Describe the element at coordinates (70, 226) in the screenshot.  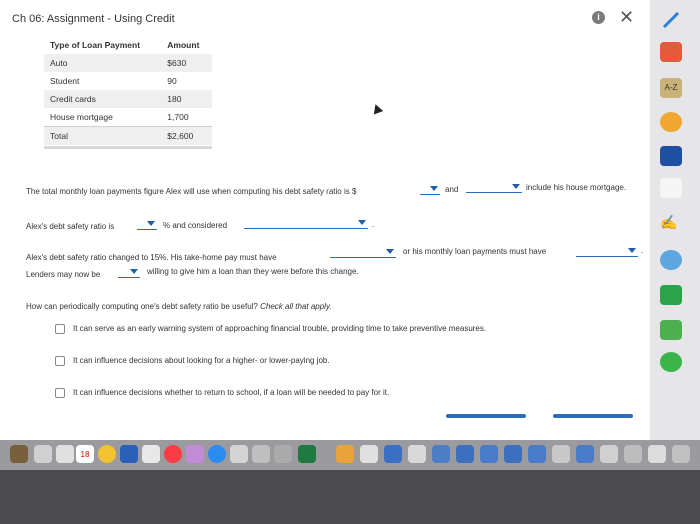
I see `q2-prefix: Alex's debt safety ratio is` at that location.